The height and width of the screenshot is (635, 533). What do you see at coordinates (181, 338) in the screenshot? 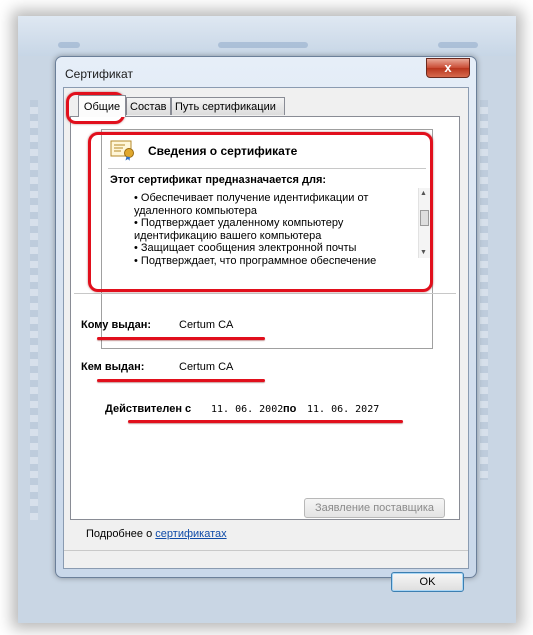
I see `annotation-underline-issued-to` at bounding box center [181, 338].